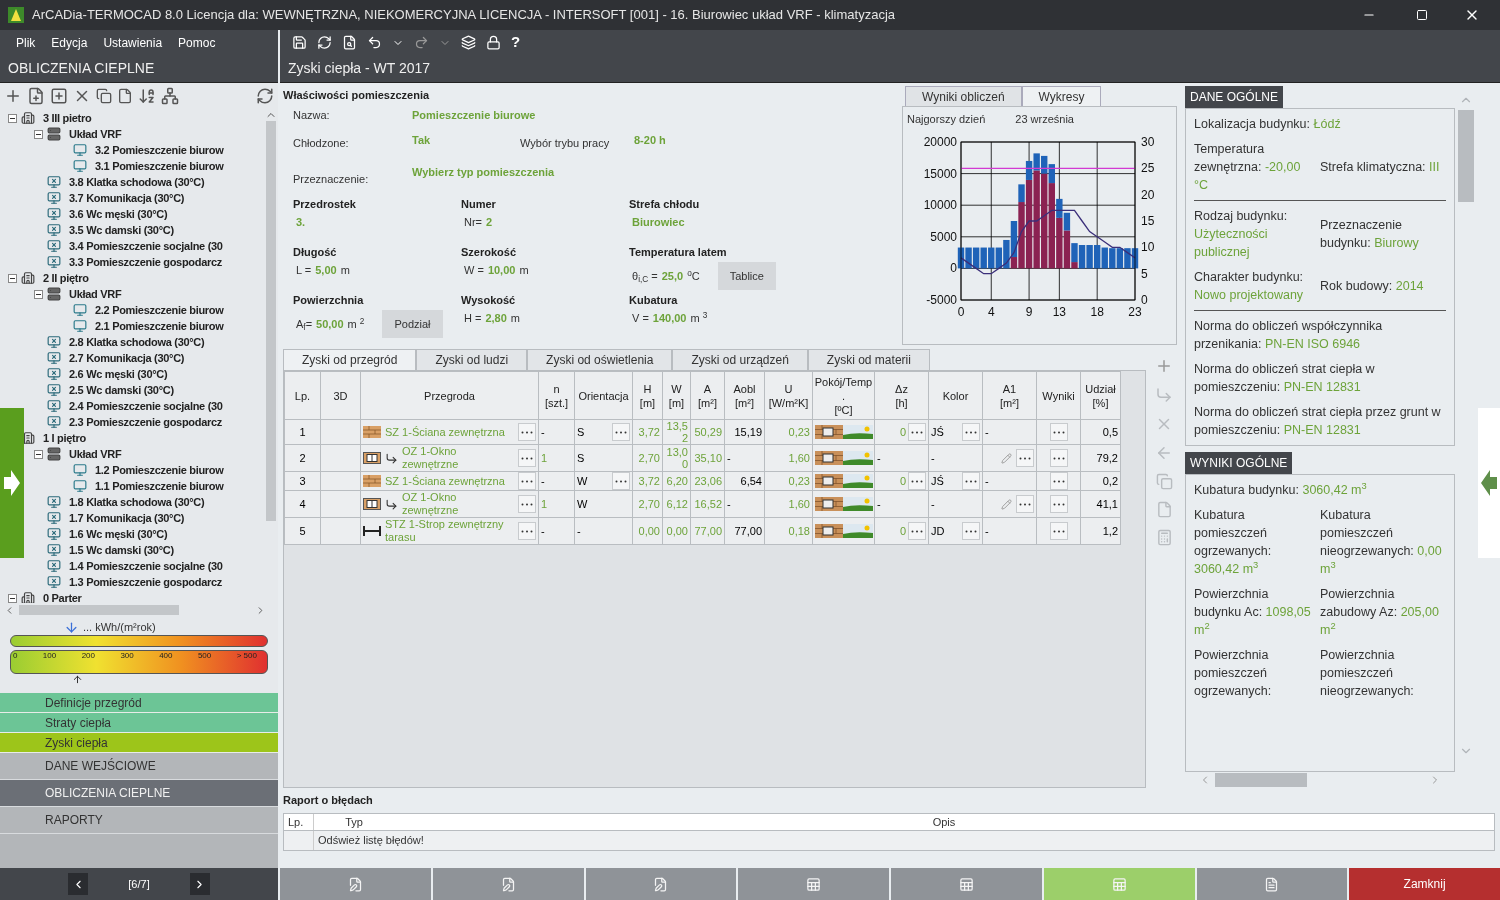  Describe the element at coordinates (159, 470) in the screenshot. I see `tree-item: 1.2 Pomieszczenie biurow` at that location.